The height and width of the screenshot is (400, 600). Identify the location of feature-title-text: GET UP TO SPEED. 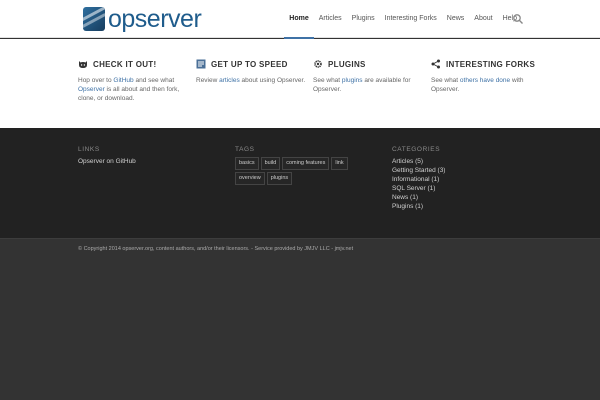
(249, 64).